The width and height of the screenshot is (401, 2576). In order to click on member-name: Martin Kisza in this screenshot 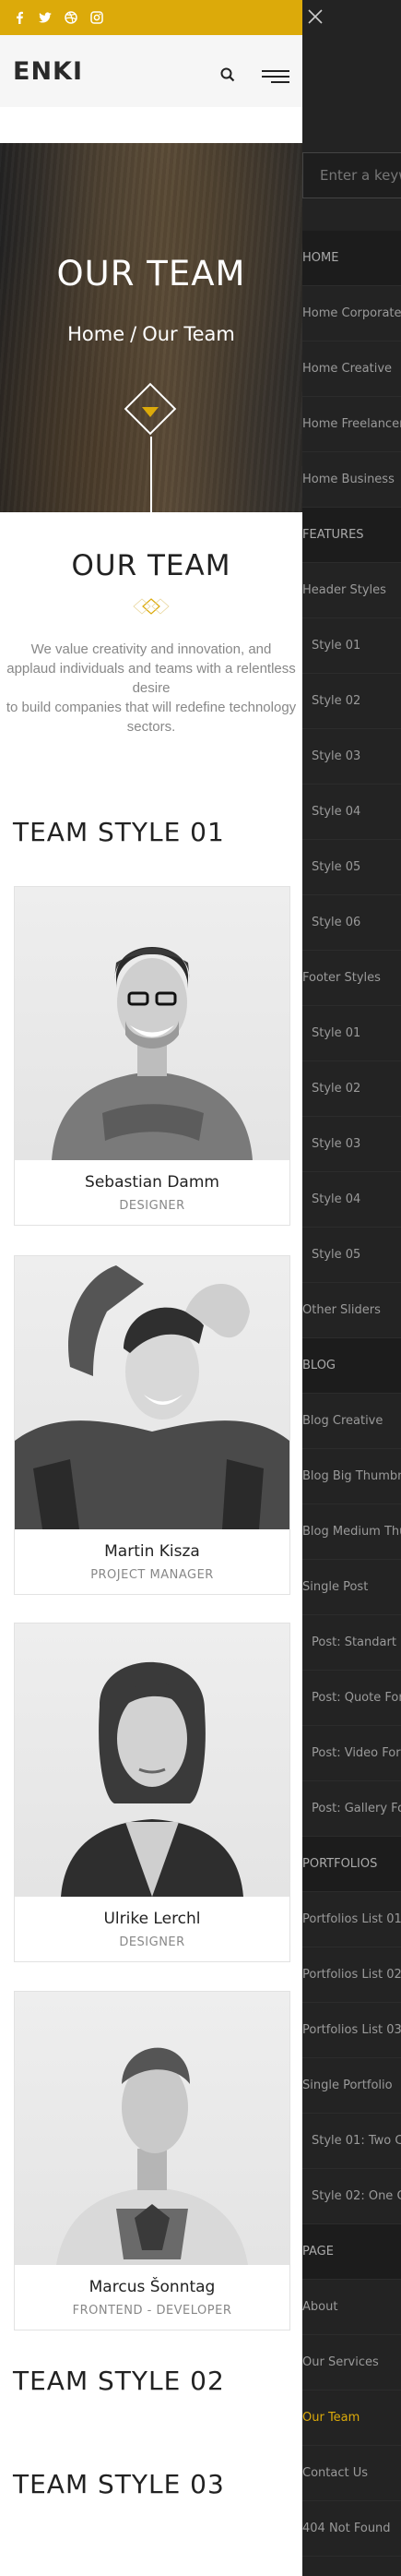, I will do `click(152, 1552)`.